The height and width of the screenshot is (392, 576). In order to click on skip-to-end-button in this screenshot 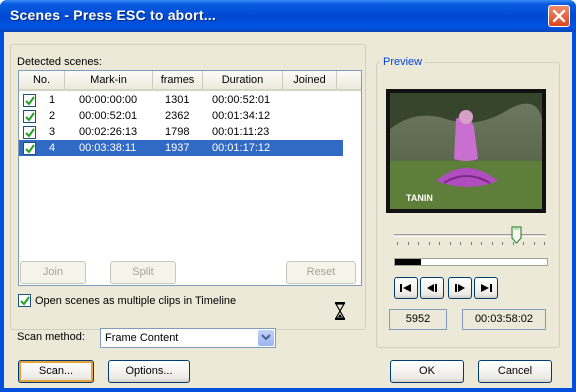, I will do `click(486, 288)`.